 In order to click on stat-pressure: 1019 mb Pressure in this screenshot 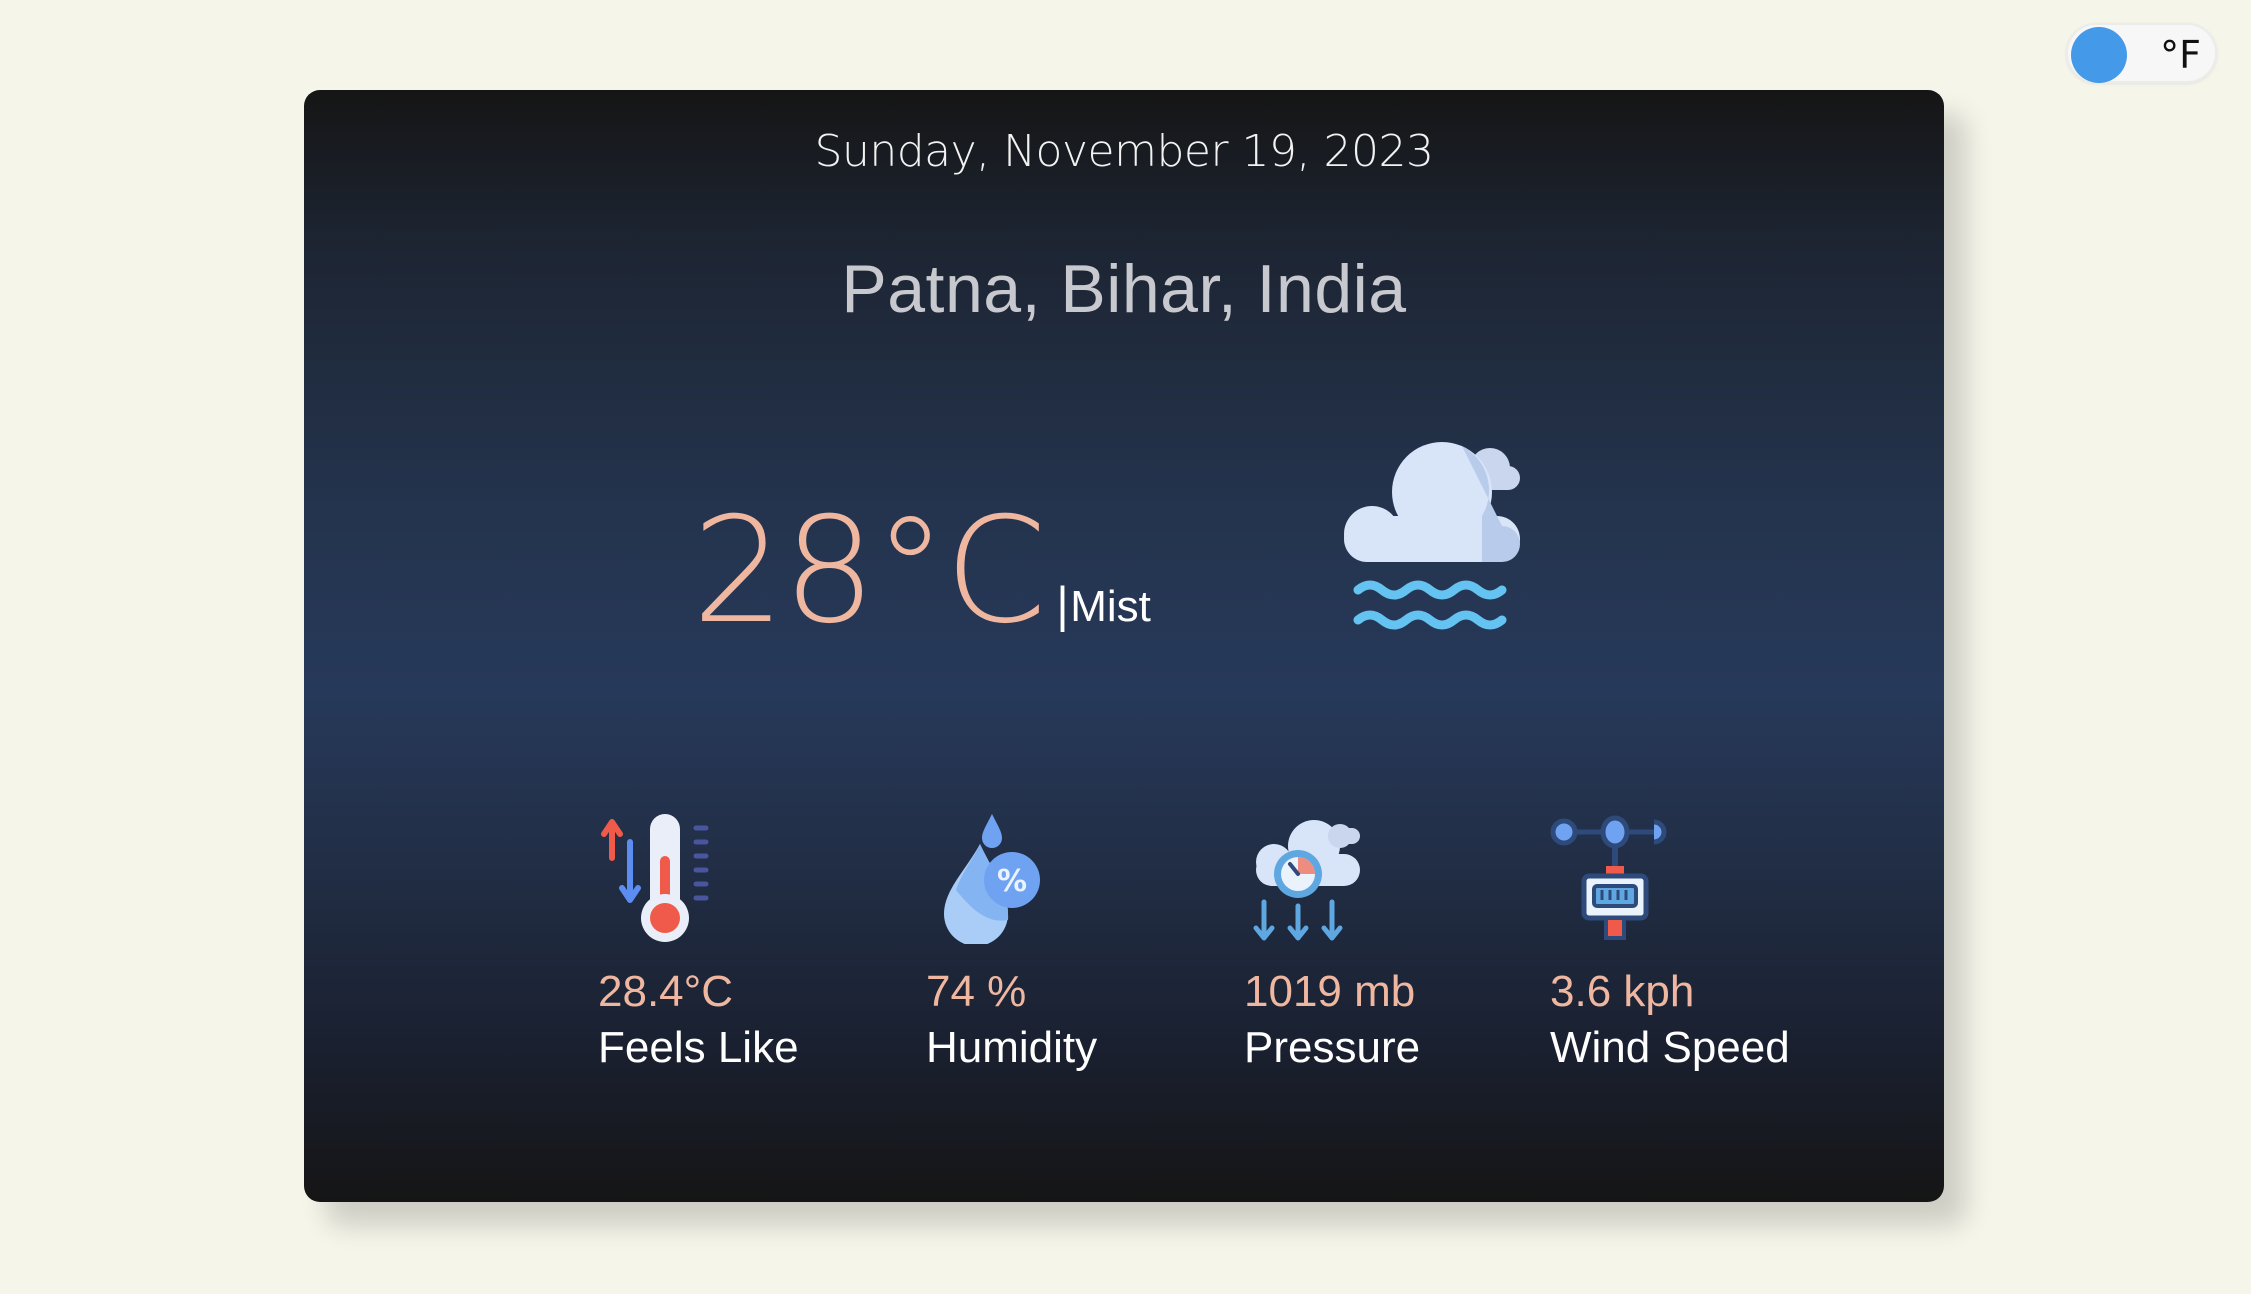, I will do `click(1384, 945)`.